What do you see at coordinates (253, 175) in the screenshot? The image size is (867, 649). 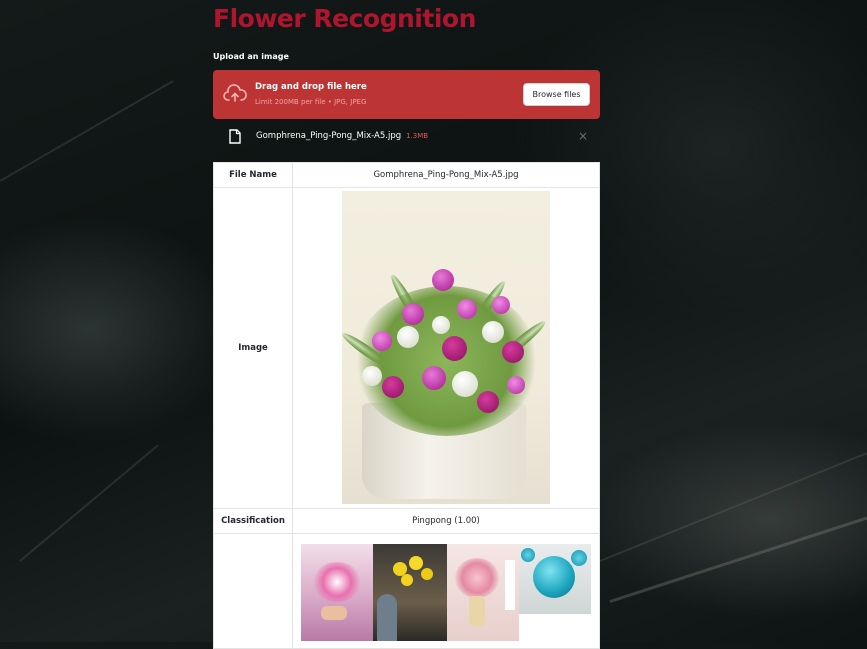 I see `row-label-file-name: File Name` at bounding box center [253, 175].